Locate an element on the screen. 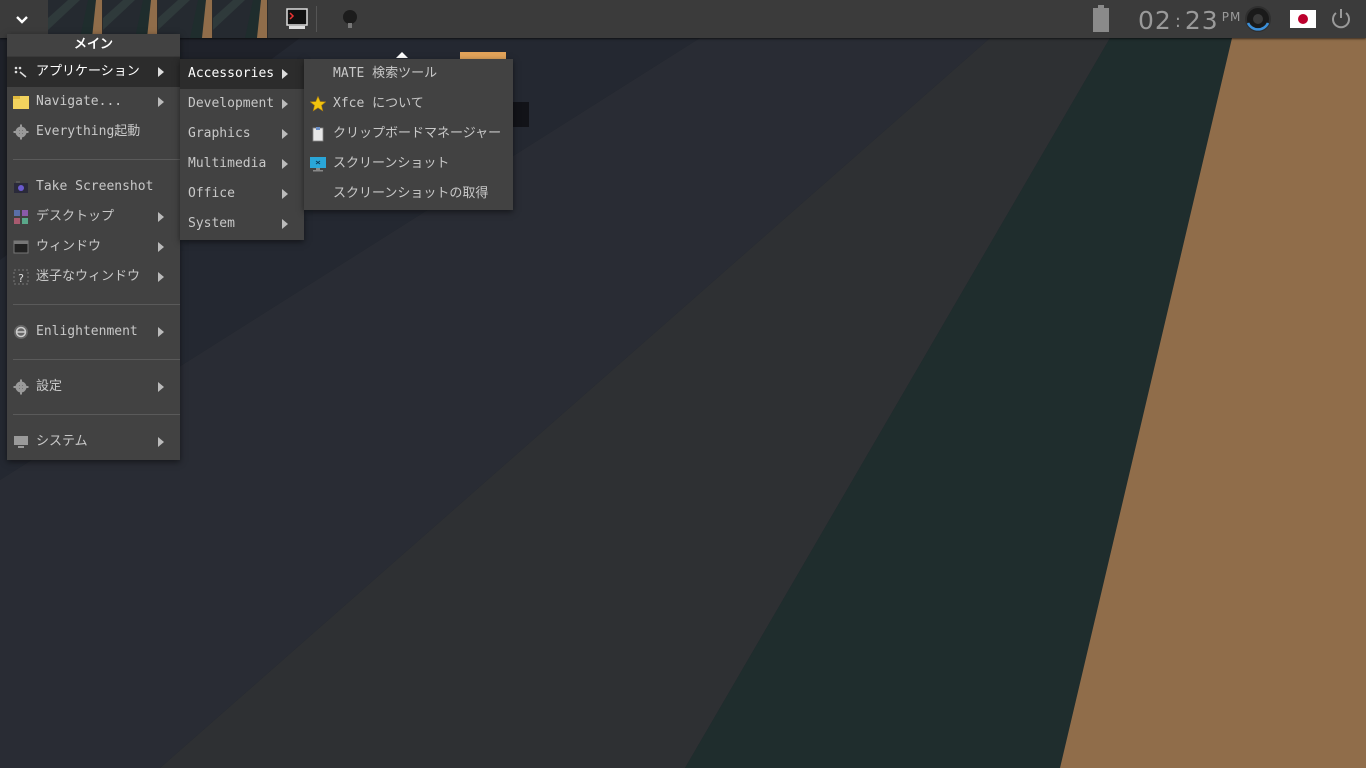 The image size is (1366, 768). menu-item-label: 迷子なウィンドウ is located at coordinates (88, 276).